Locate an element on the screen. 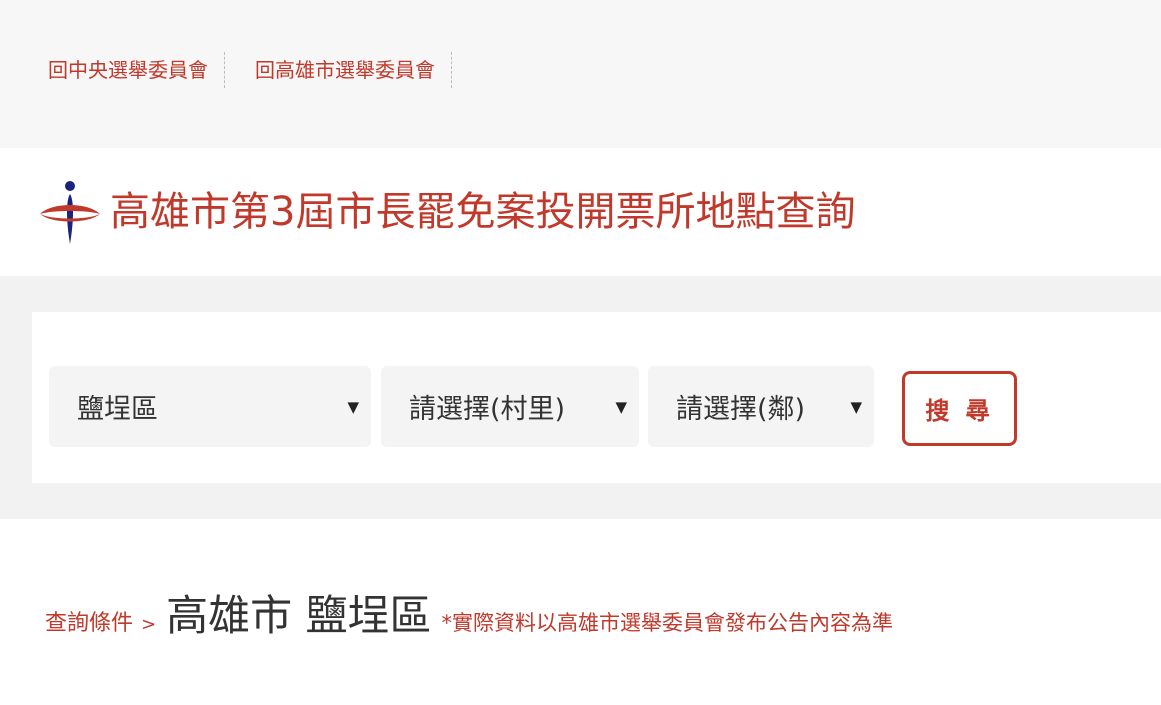 The width and height of the screenshot is (1161, 705). village-select-value: 請選擇(村里) is located at coordinates (487, 409).